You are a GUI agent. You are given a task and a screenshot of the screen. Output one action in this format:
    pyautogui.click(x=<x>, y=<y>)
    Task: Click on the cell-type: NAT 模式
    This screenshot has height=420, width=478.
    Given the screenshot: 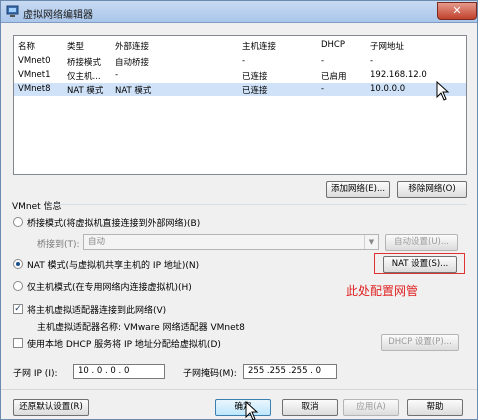 What is the action you would take?
    pyautogui.click(x=85, y=91)
    